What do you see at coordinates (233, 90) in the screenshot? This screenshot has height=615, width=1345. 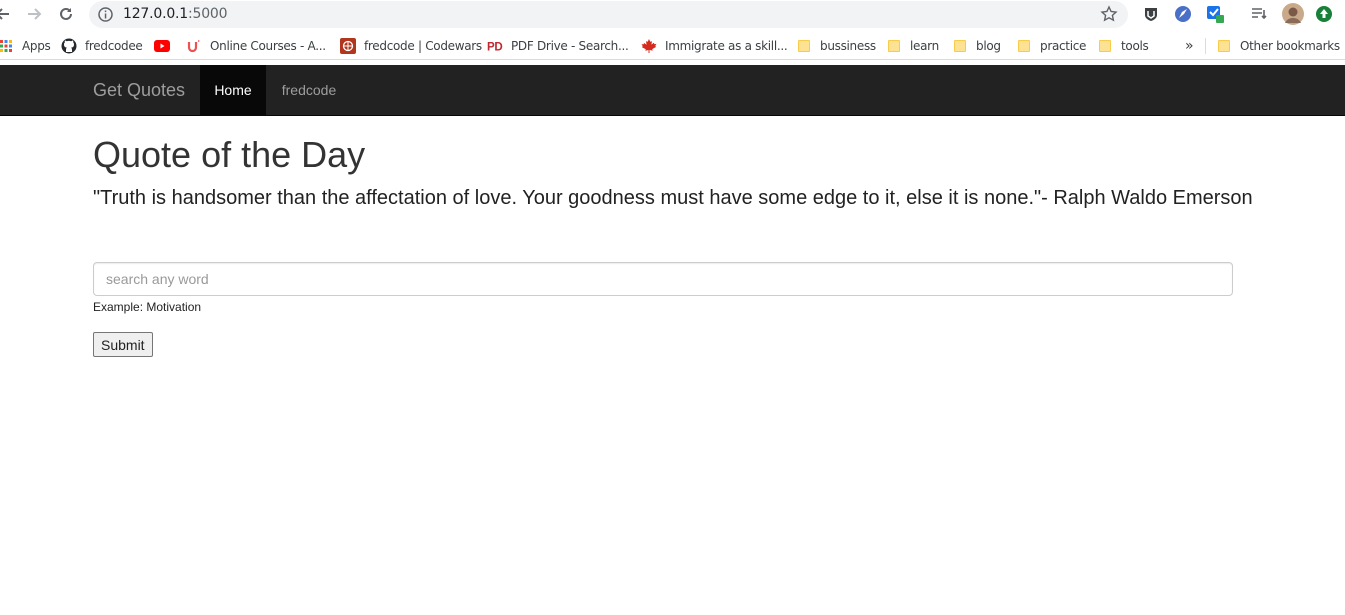 I see `nav-item-home: Home` at bounding box center [233, 90].